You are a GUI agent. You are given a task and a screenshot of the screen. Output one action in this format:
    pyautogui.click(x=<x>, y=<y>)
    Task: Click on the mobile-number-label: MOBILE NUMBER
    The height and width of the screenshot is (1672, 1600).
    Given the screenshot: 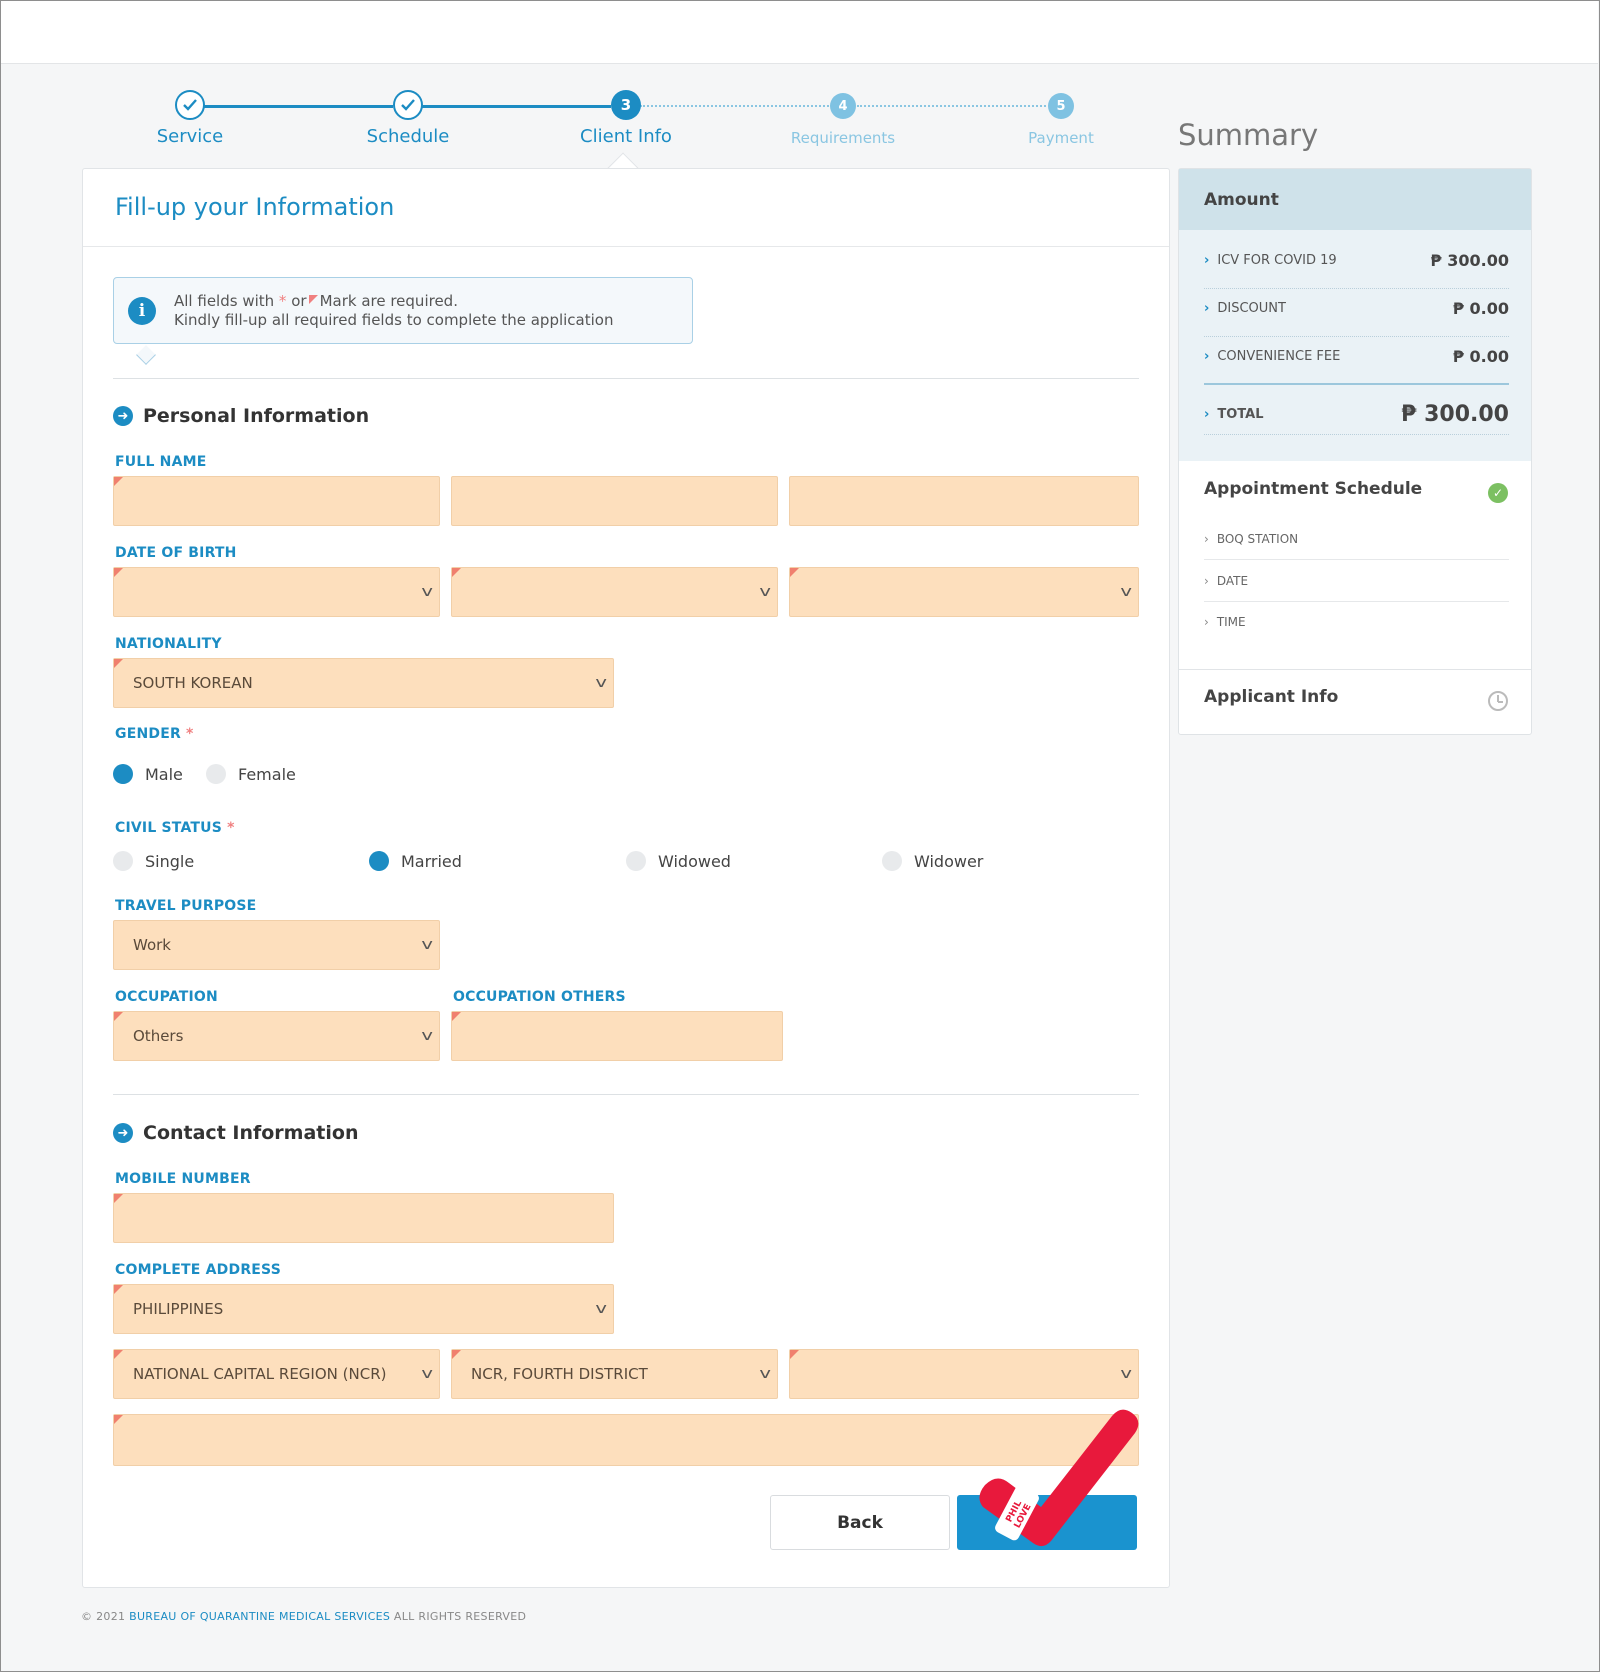 What is the action you would take?
    pyautogui.click(x=183, y=1179)
    